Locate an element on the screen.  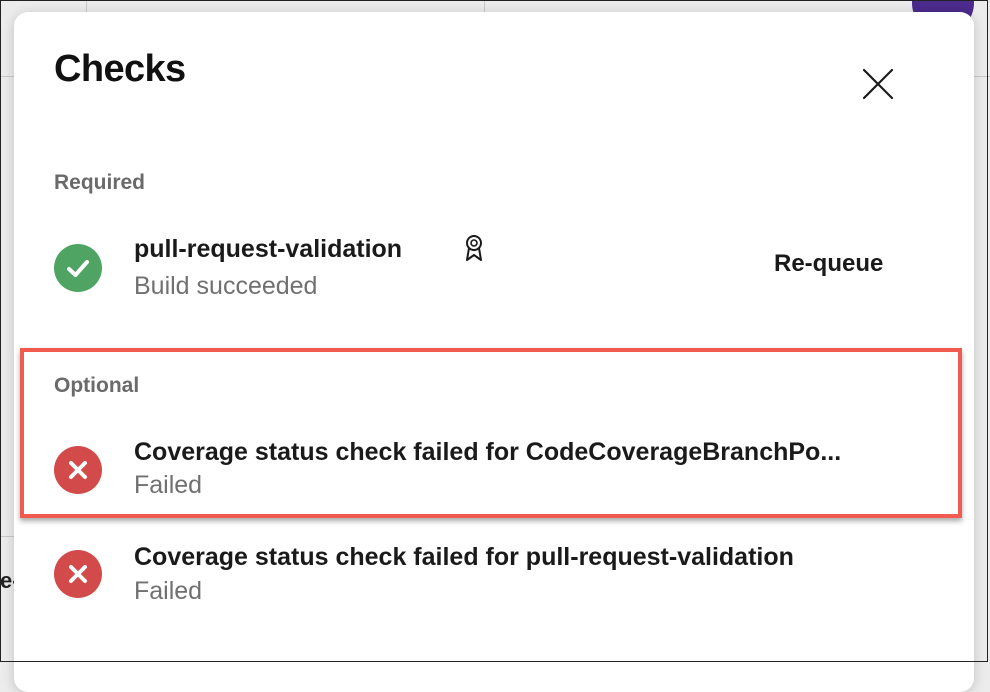
check-name: pull-request-validation is located at coordinates (268, 249).